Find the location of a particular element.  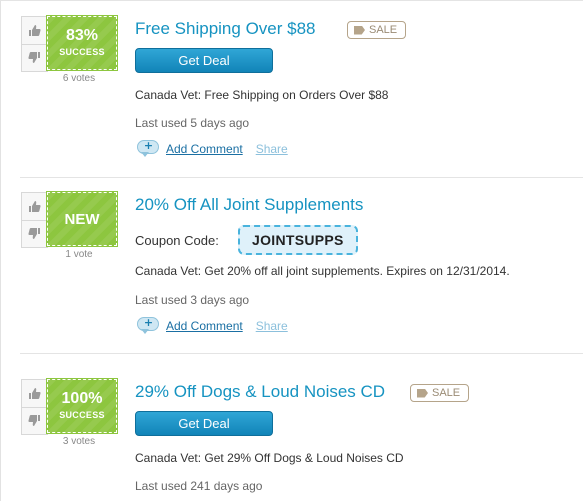

success-badge: 100% SUCCESS is located at coordinates (82, 406).